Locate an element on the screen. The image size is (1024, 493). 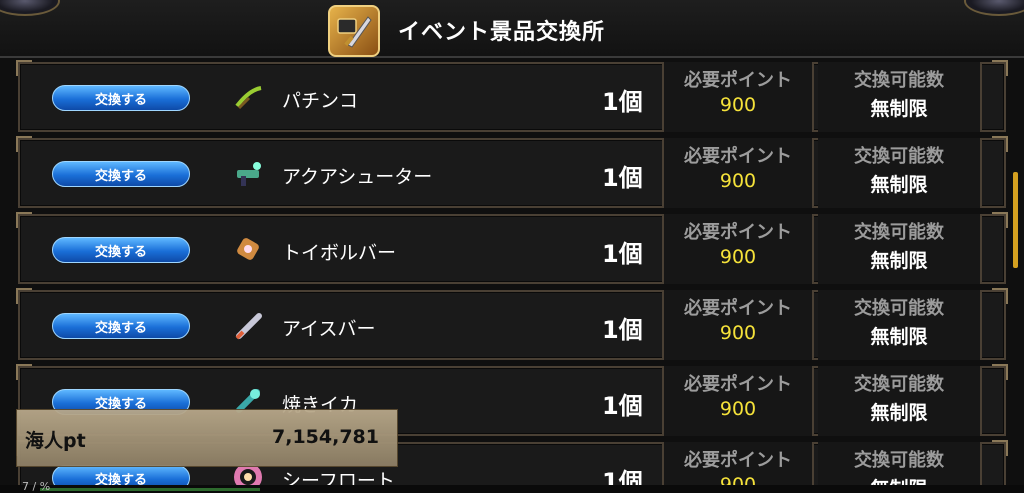
page-title: イベント景品交換所 is located at coordinates (502, 32).